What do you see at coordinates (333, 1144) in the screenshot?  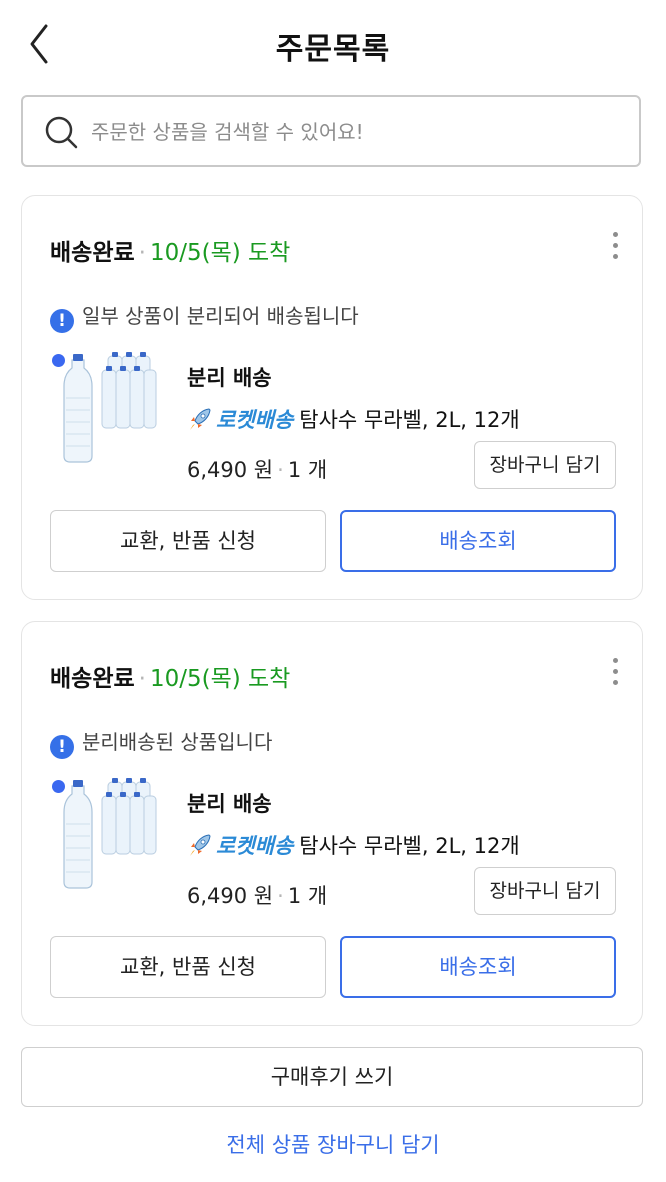 I see `add-all-to-cart-link: 전체 상품 장바구니 담기` at bounding box center [333, 1144].